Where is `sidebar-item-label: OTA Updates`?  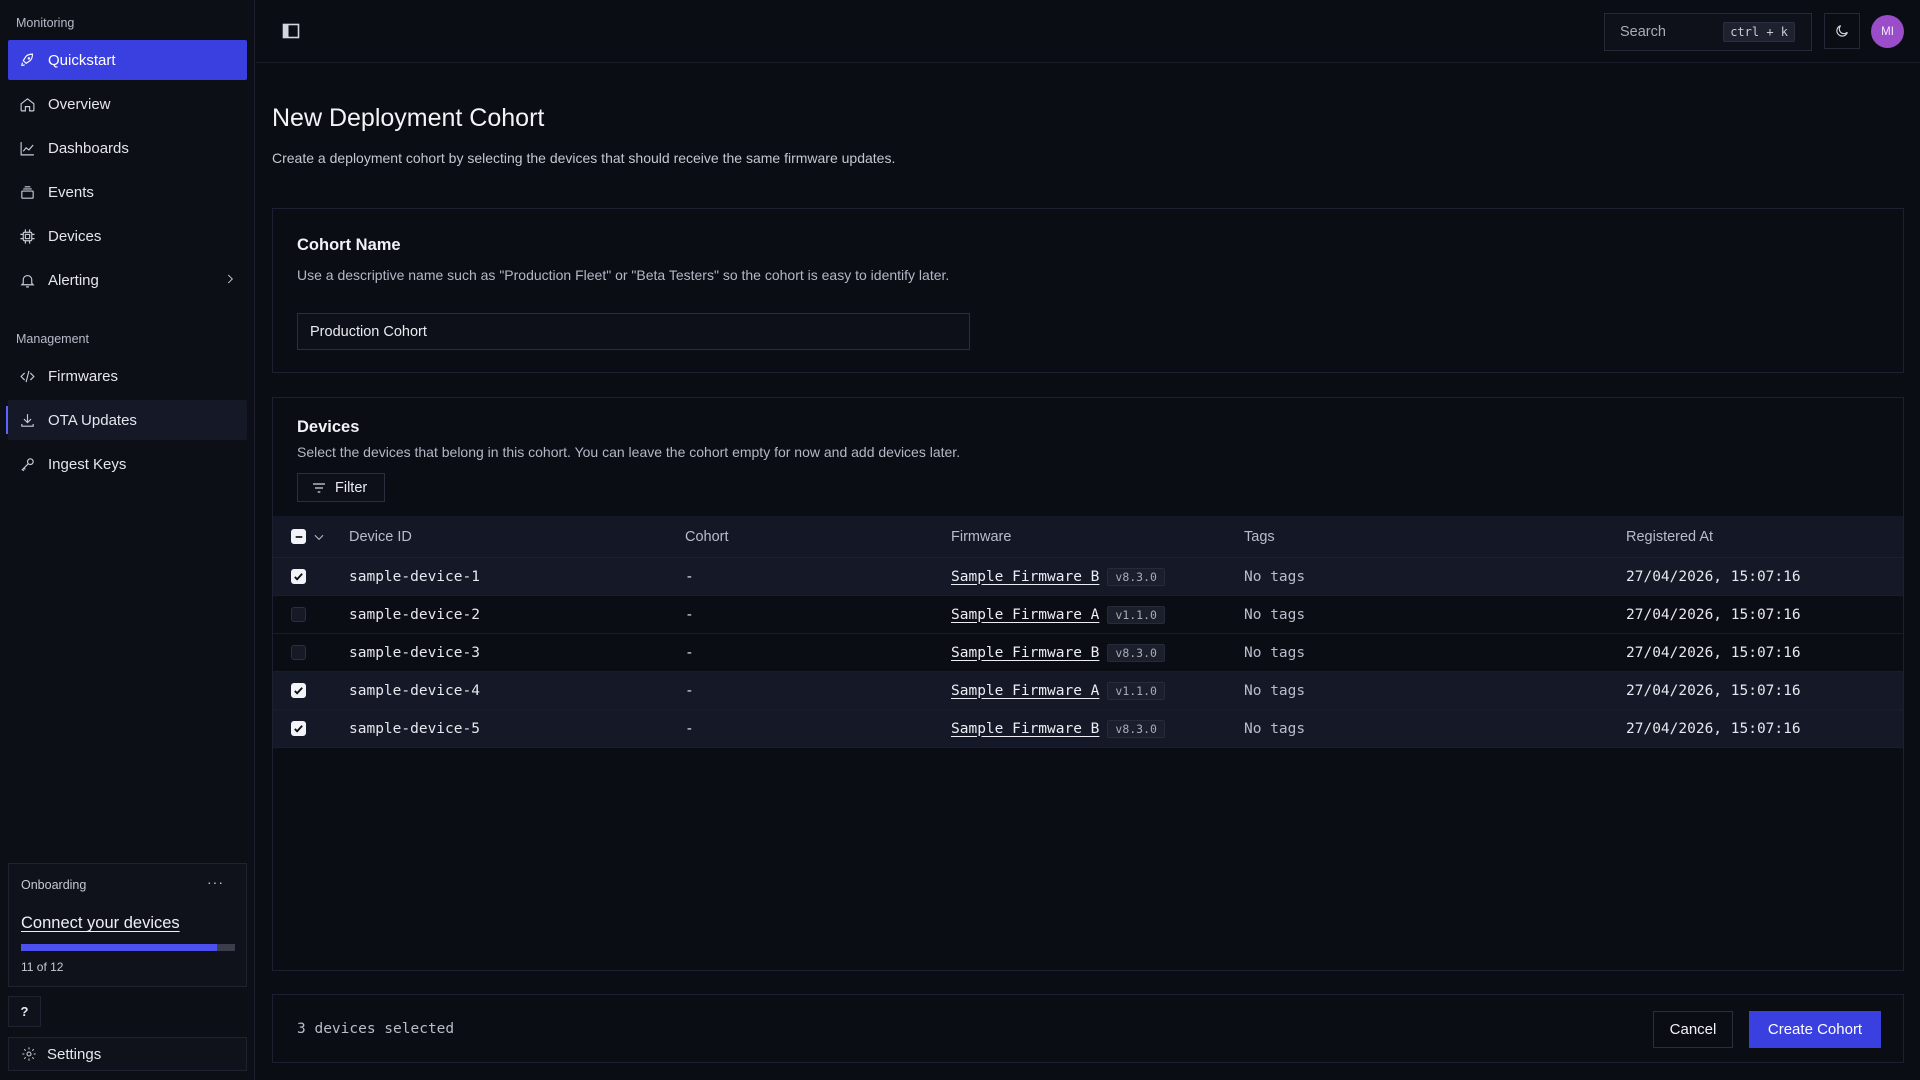 sidebar-item-label: OTA Updates is located at coordinates (92, 420).